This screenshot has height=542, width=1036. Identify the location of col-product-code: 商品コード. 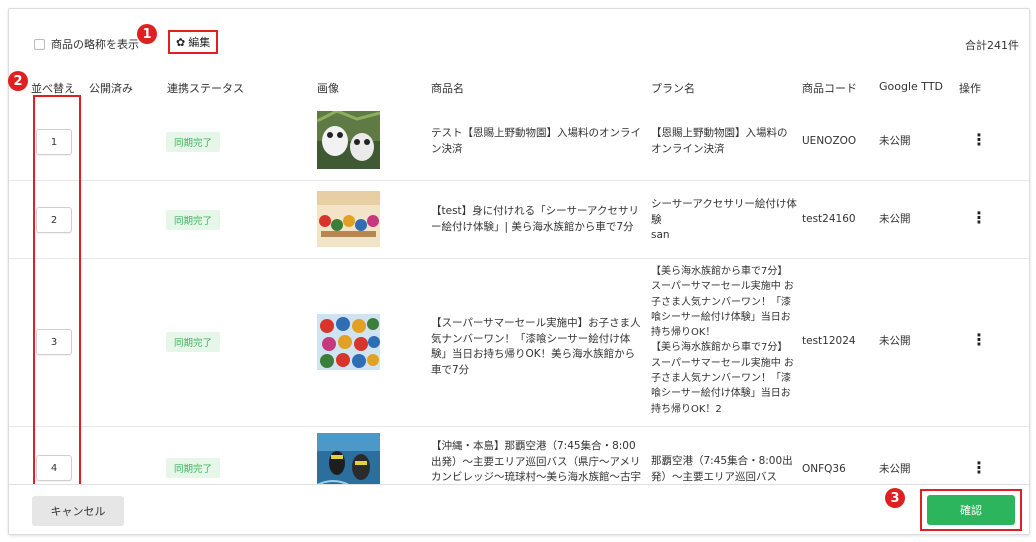
(829, 88).